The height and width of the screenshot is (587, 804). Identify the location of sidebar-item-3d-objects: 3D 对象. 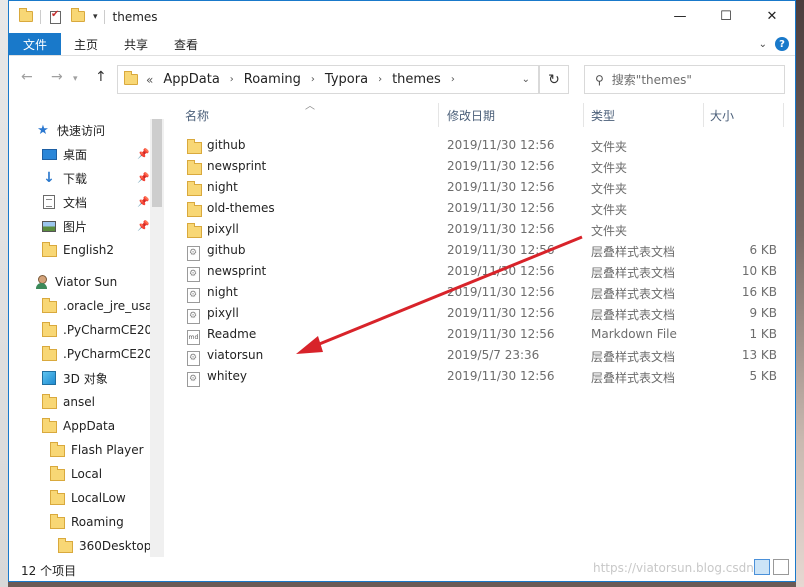
(74, 378).